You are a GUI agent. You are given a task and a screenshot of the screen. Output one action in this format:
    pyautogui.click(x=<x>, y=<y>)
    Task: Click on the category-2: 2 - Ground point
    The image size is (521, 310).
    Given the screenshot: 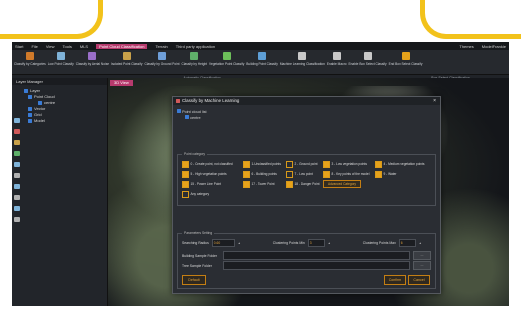 What is the action you would take?
    pyautogui.click(x=303, y=164)
    